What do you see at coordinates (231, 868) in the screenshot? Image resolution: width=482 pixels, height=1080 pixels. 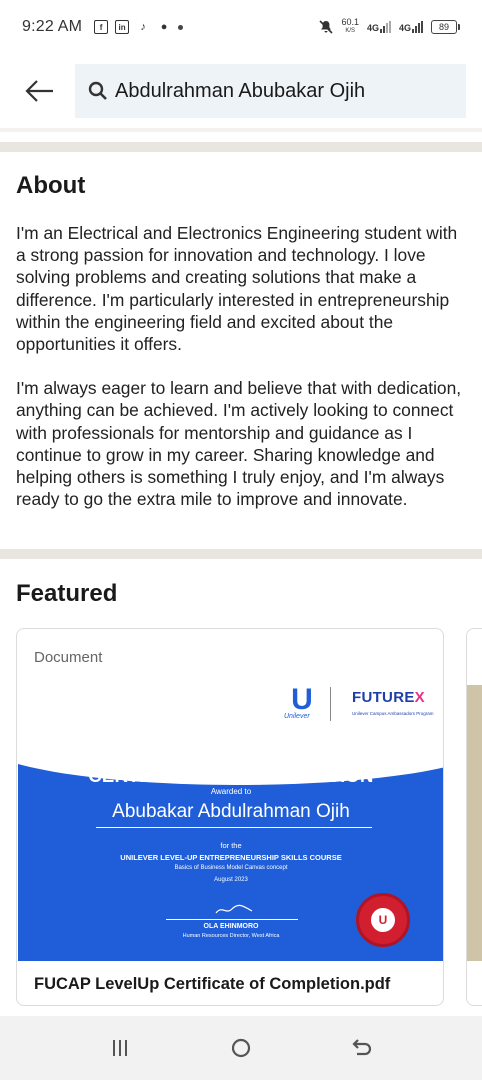 I see `certificate-concept: Basics of Business Model Canvas concept` at bounding box center [231, 868].